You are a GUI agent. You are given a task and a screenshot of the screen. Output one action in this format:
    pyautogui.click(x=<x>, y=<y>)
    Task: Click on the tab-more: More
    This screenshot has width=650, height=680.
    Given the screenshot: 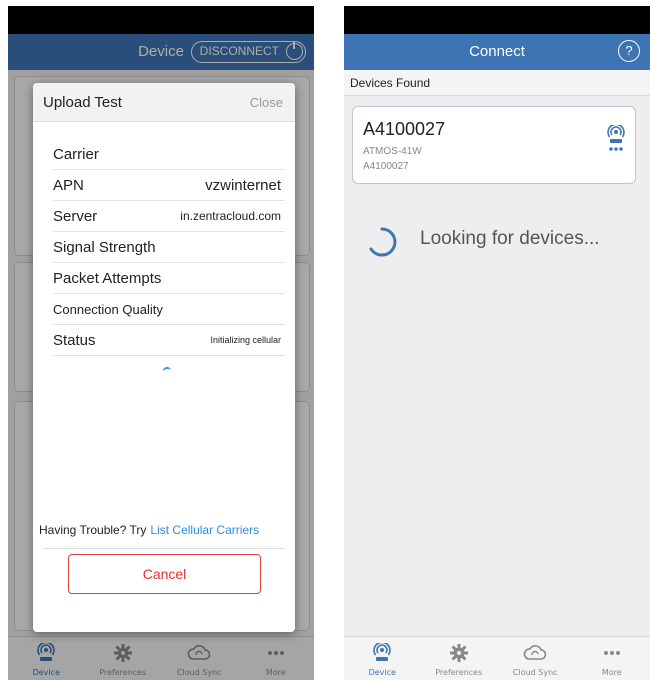 What is the action you would take?
    pyautogui.click(x=612, y=658)
    